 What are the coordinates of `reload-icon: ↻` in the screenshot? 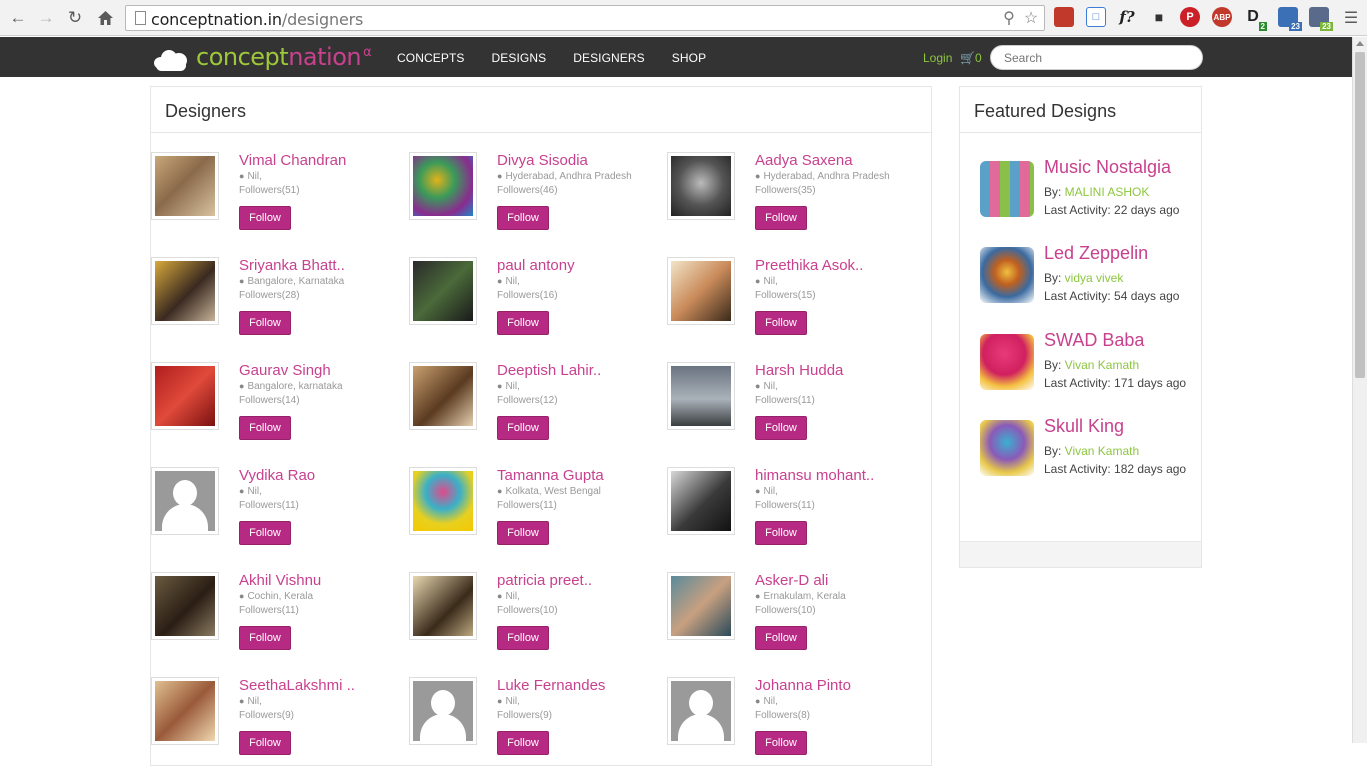 It's located at (75, 18).